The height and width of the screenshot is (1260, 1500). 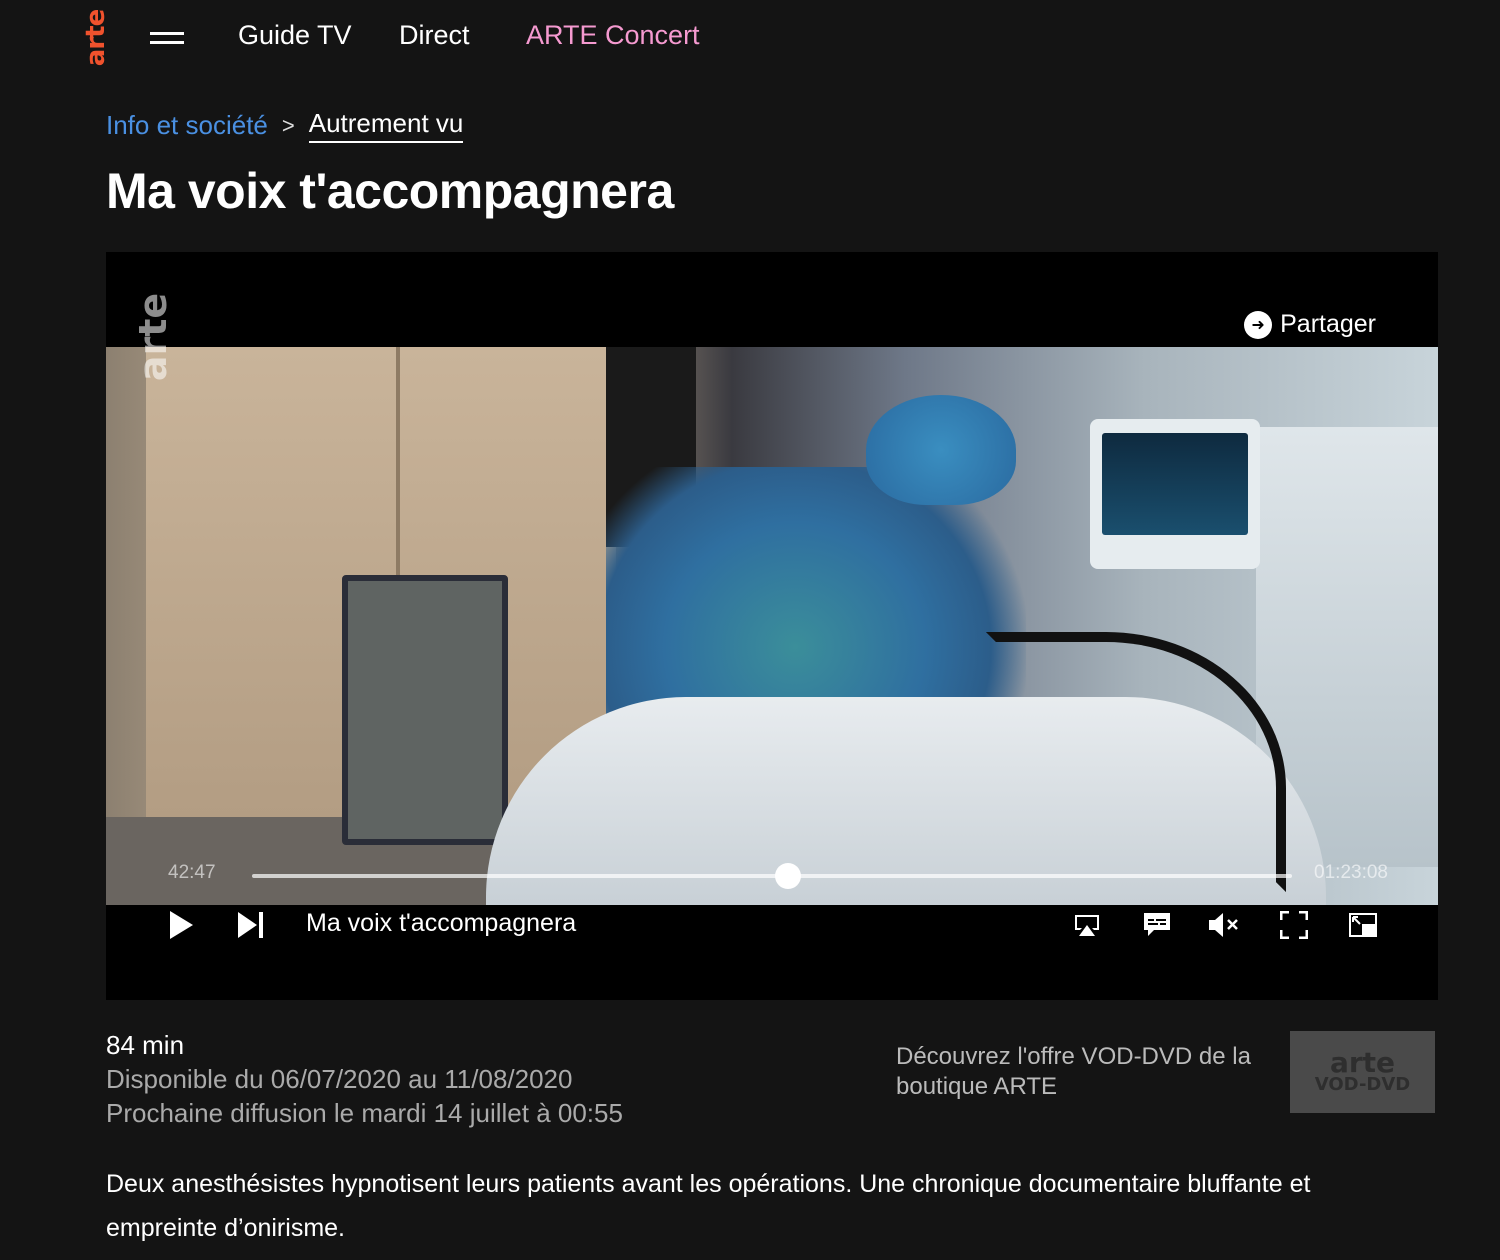 I want to click on vod-dvd-logo: arte VOD-DVD, so click(x=1362, y=1072).